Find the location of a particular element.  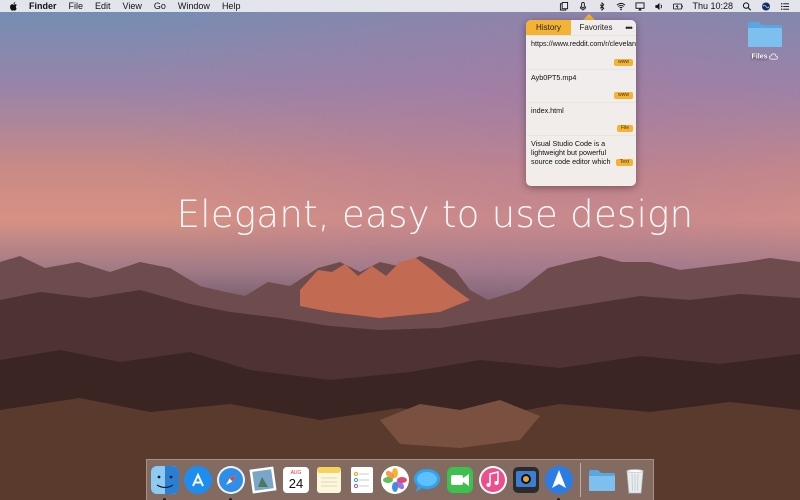

preview-icon is located at coordinates (263, 480).